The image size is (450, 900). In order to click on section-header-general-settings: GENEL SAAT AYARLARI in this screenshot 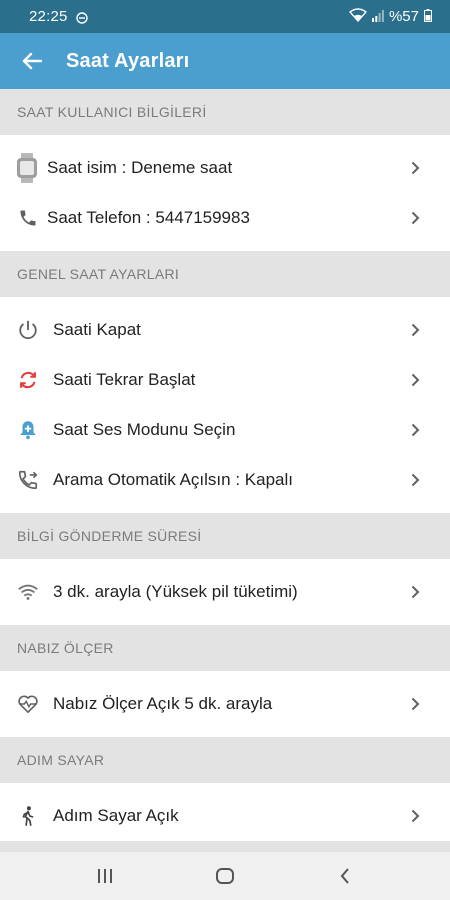, I will do `click(225, 274)`.